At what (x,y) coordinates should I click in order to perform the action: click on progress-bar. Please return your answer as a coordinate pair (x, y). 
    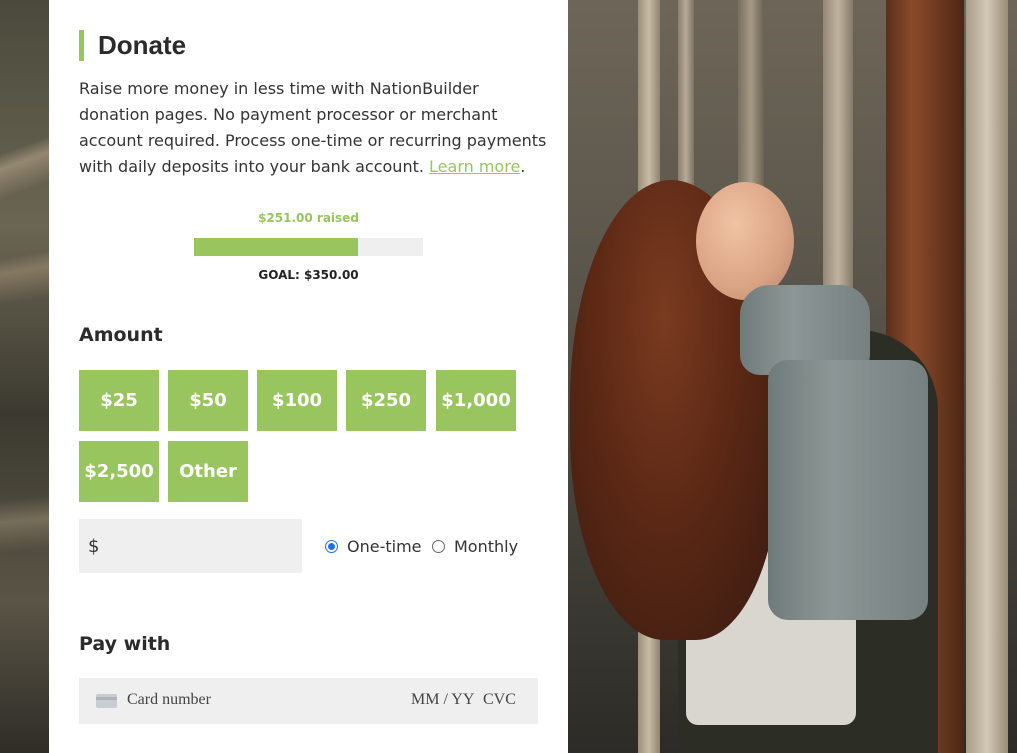
    Looking at the image, I should click on (308, 247).